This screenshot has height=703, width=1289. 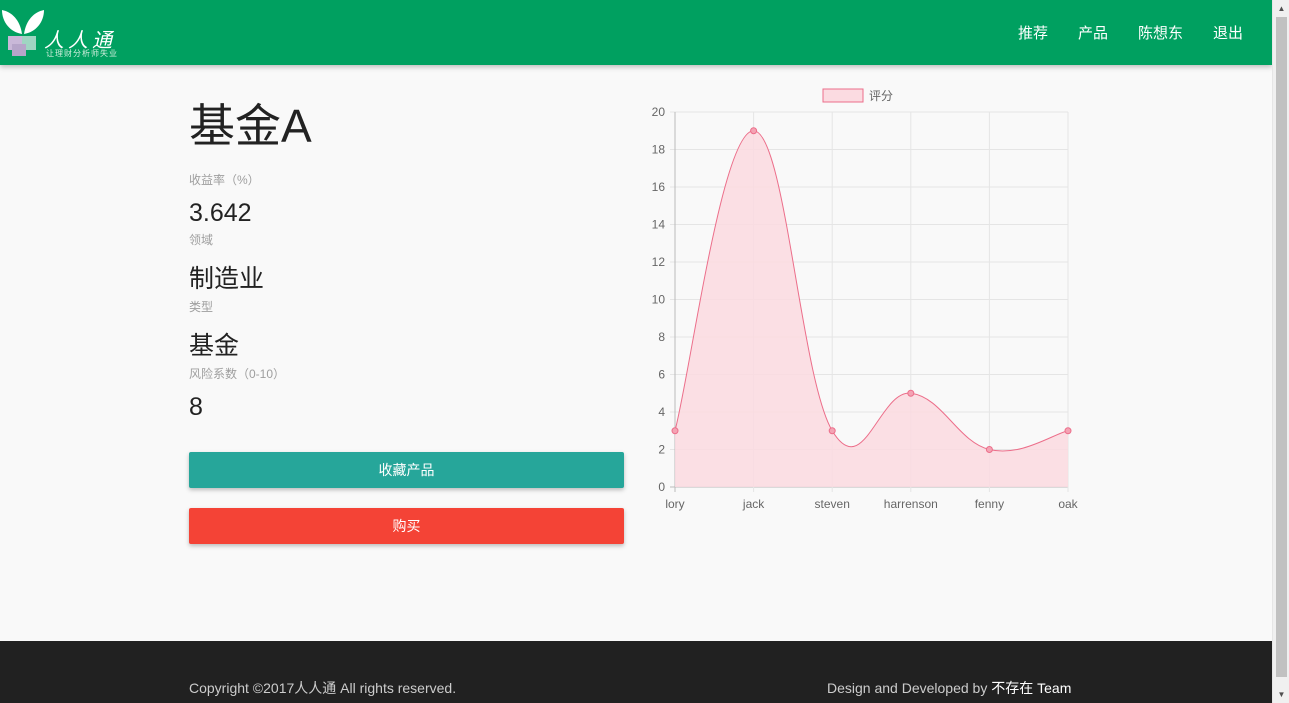 I want to click on x-tick-label: lory, so click(x=674, y=504).